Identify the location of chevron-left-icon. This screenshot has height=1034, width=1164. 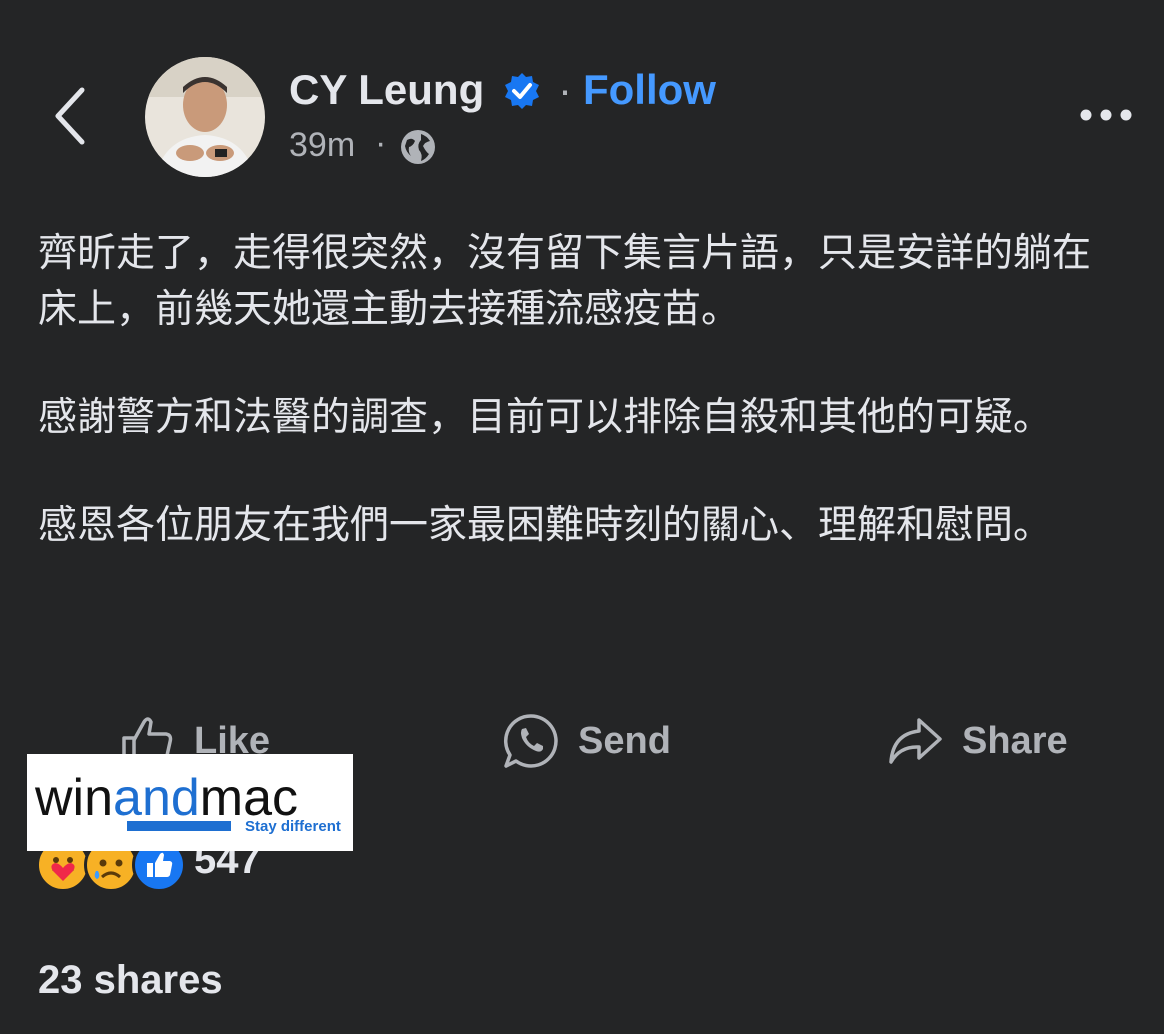
(70, 116).